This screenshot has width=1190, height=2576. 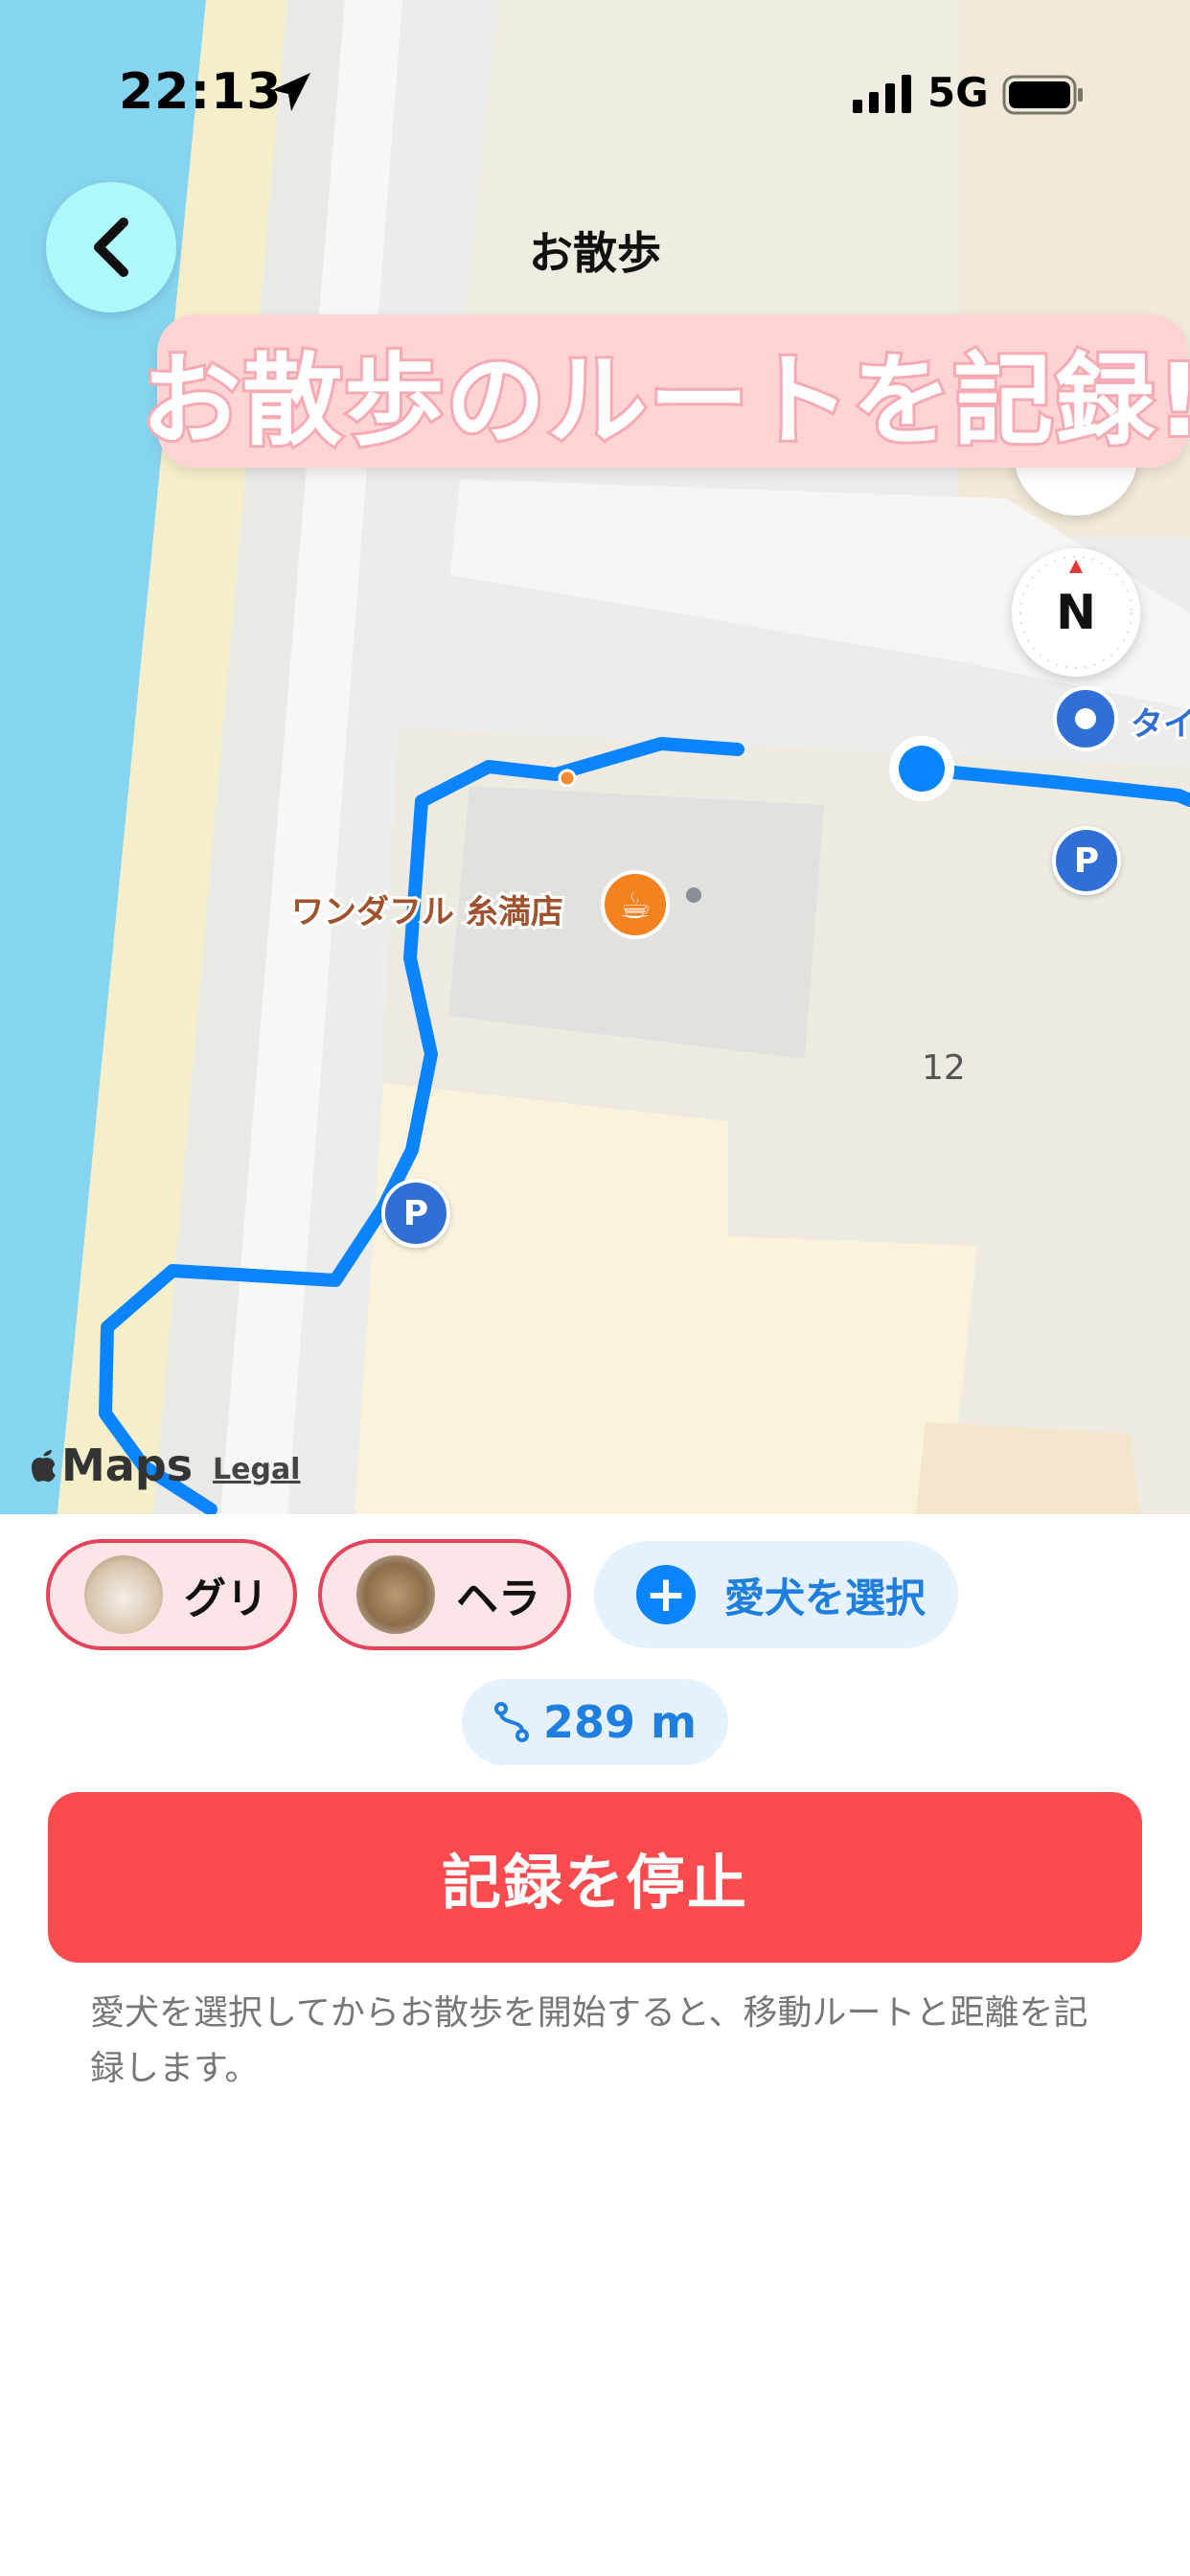 What do you see at coordinates (44, 1466) in the screenshot?
I see `apple-logo-icon` at bounding box center [44, 1466].